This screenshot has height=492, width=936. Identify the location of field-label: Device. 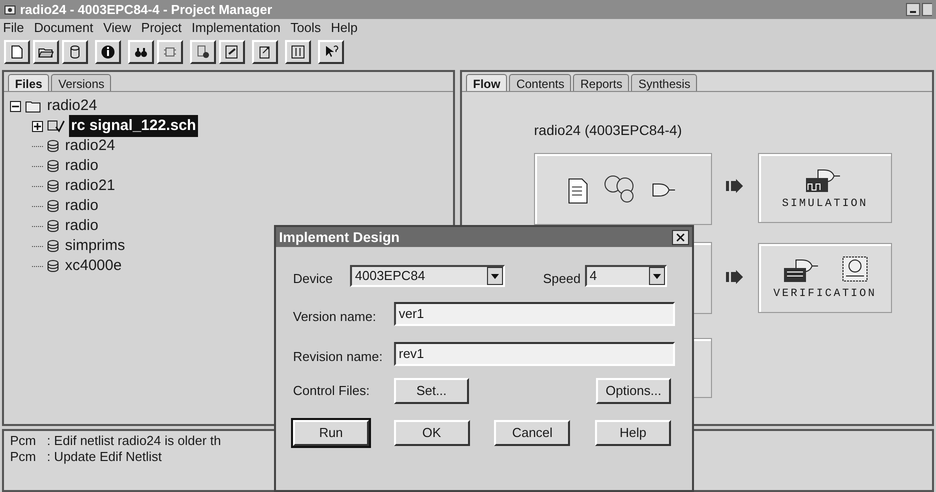
(313, 279).